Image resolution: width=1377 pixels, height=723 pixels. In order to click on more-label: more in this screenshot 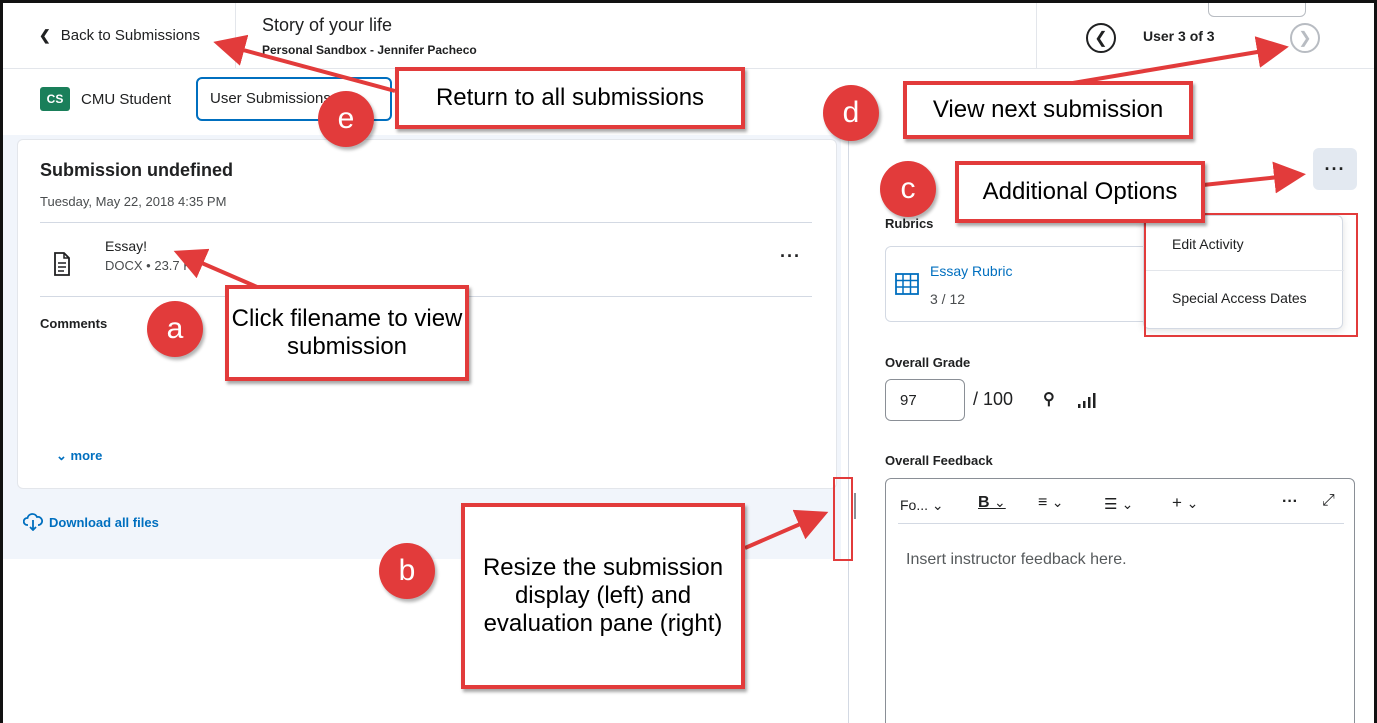, I will do `click(86, 455)`.